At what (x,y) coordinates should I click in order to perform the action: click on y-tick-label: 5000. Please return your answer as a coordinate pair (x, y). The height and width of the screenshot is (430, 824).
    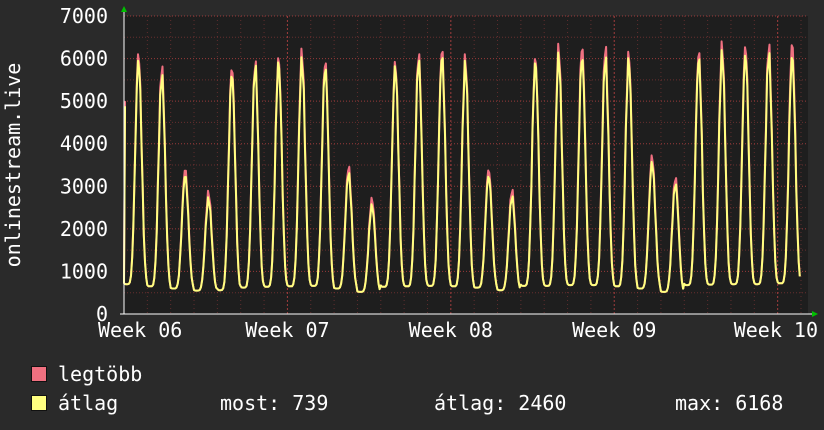
    Looking at the image, I should click on (84, 101).